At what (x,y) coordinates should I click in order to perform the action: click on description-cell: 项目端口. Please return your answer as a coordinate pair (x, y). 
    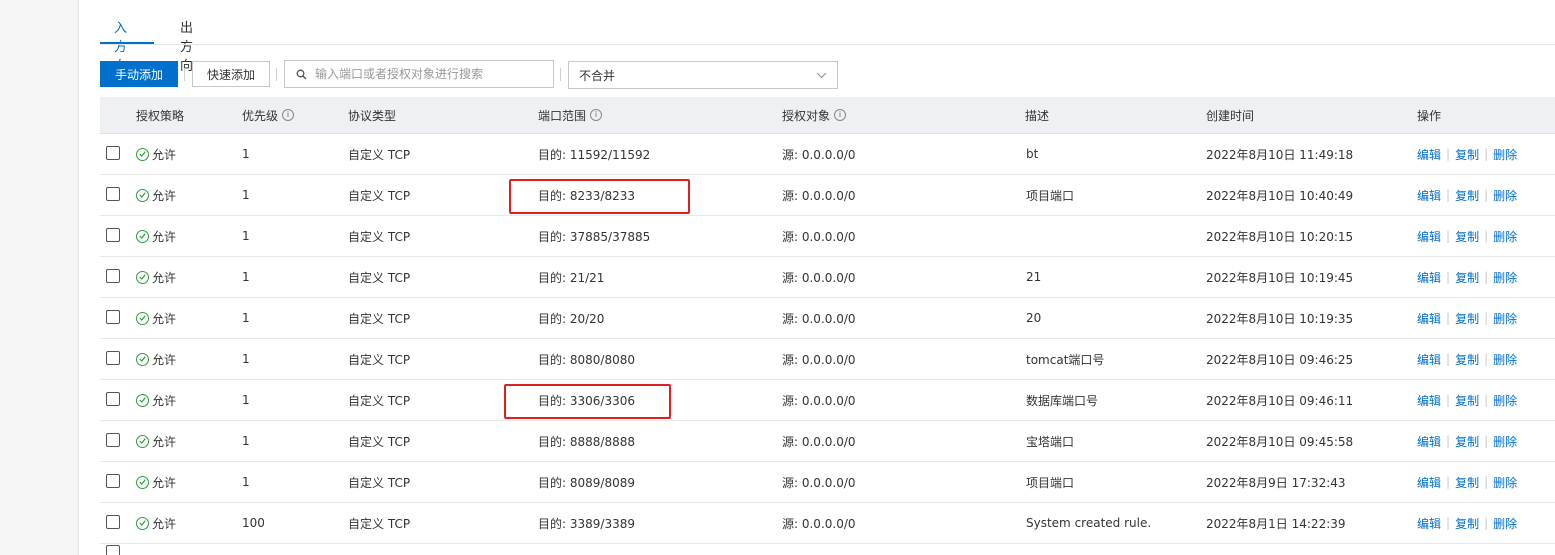
    Looking at the image, I should click on (1050, 195).